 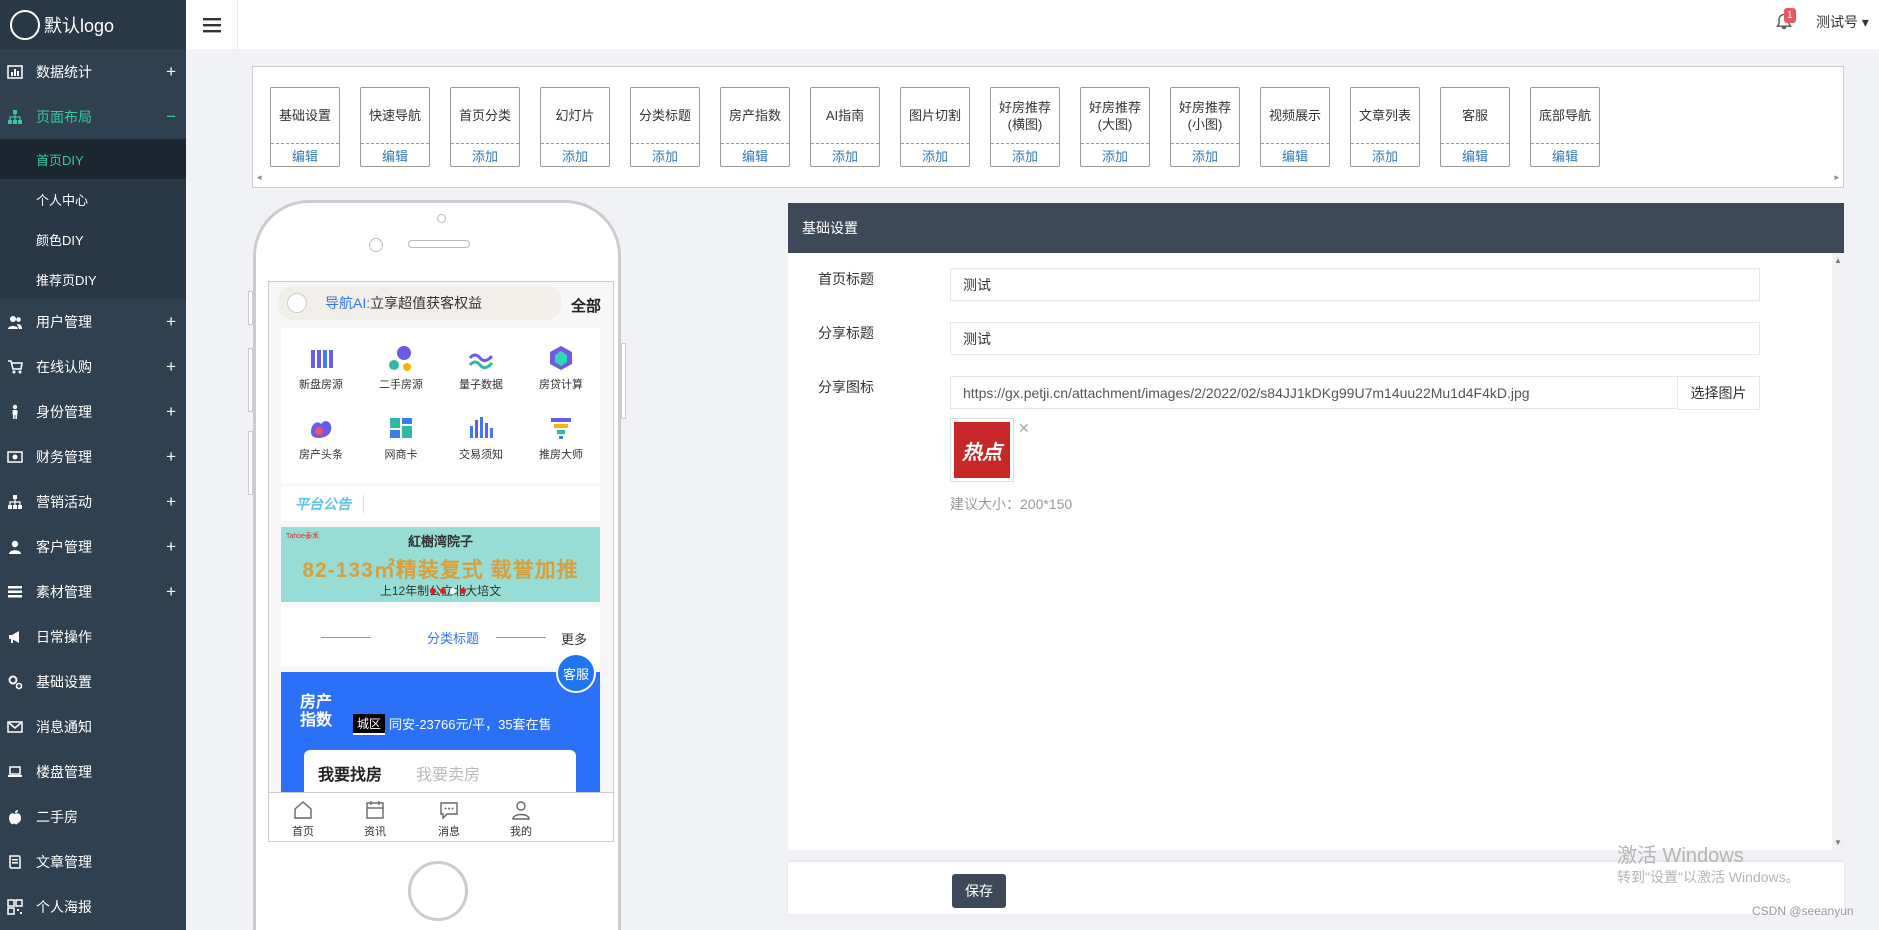 What do you see at coordinates (1838, 260) in the screenshot?
I see `scroll-up-icon: ▲` at bounding box center [1838, 260].